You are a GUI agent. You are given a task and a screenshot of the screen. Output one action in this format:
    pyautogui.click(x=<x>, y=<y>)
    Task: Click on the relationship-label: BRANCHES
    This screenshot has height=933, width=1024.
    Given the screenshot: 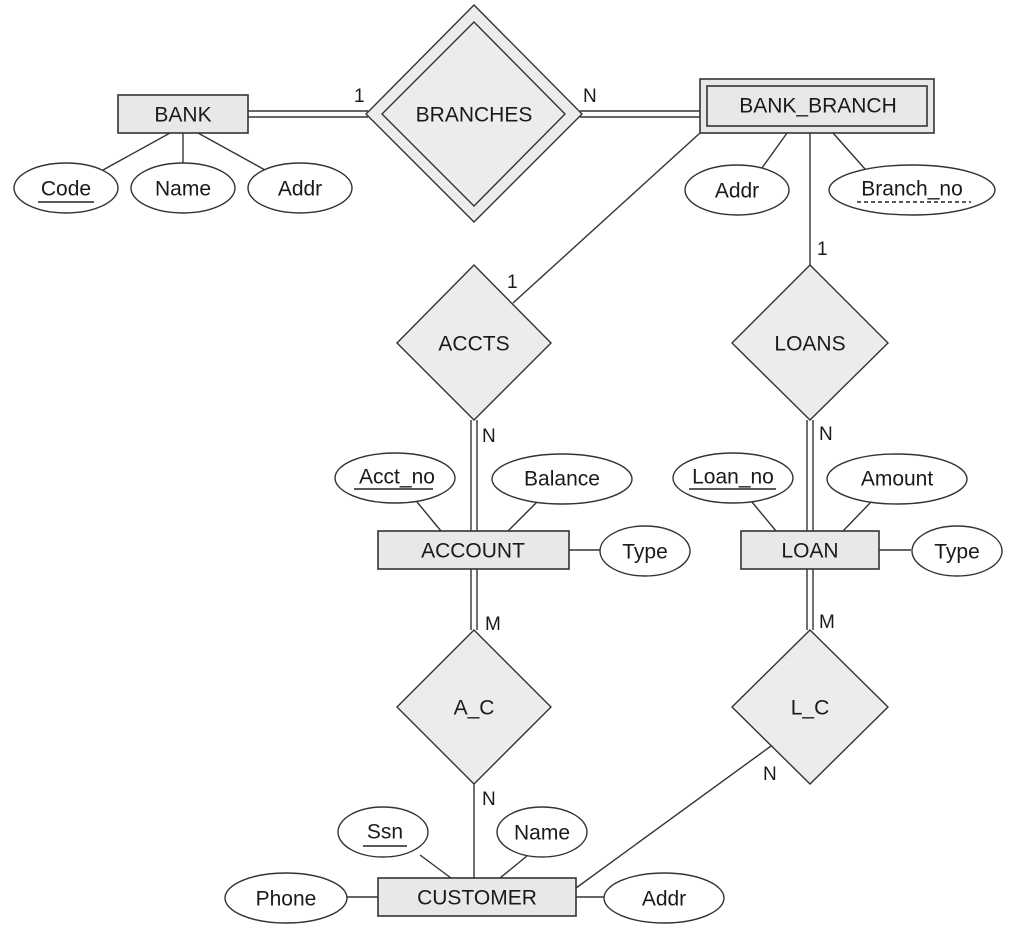 What is the action you would take?
    pyautogui.click(x=474, y=115)
    